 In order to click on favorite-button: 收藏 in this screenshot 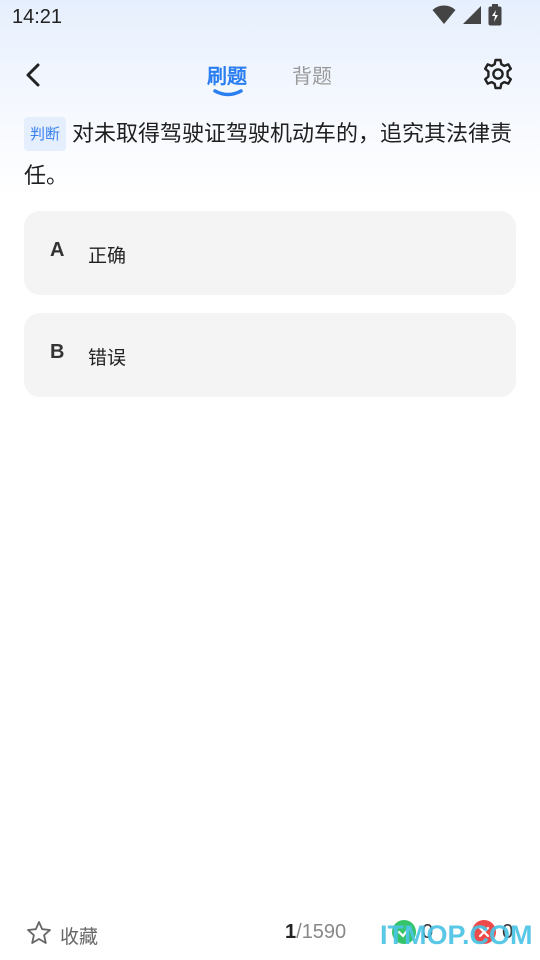, I will do `click(62, 935)`.